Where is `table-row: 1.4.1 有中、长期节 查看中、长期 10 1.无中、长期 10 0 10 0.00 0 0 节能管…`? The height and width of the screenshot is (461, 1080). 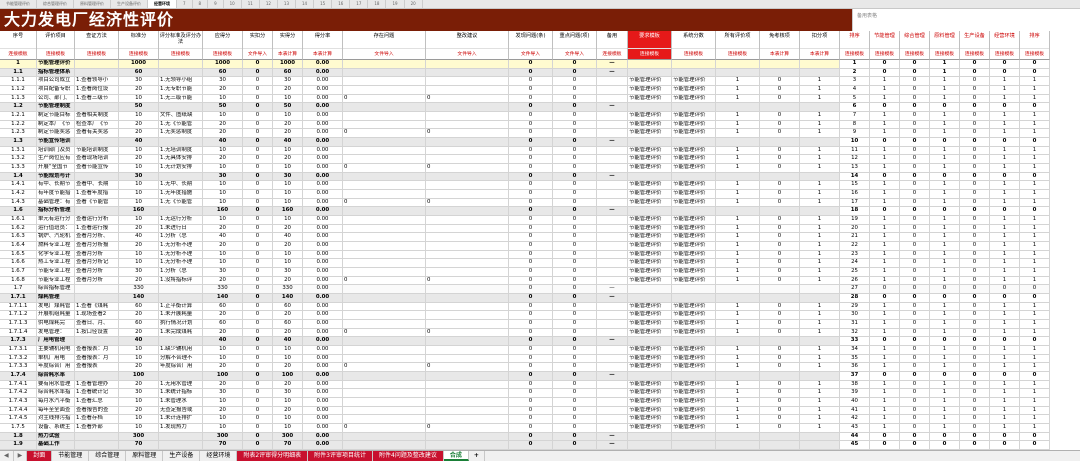
table-row: 1.4.1 有中、长期节 查看中、长期 10 1.无中、长期 10 0 10 0.00 0 0 节能管… is located at coordinates (540, 185).